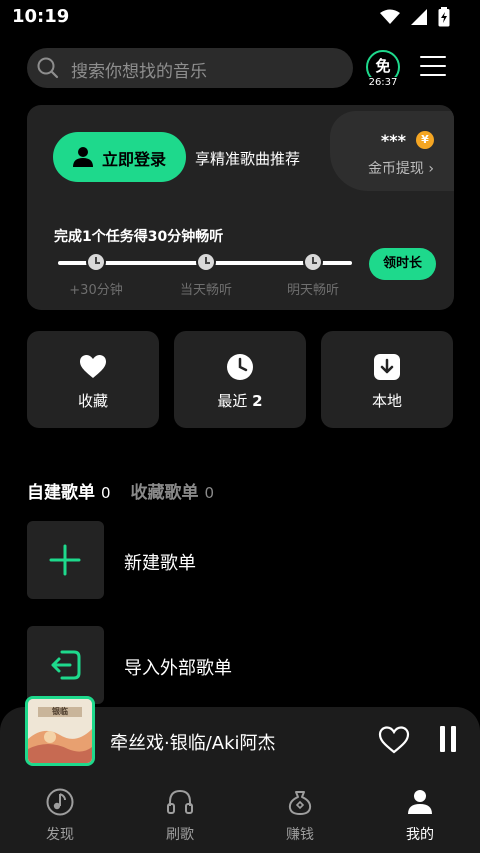 This screenshot has height=853, width=480. Describe the element at coordinates (96, 290) in the screenshot. I see `task-step-label: +30分钟` at that location.